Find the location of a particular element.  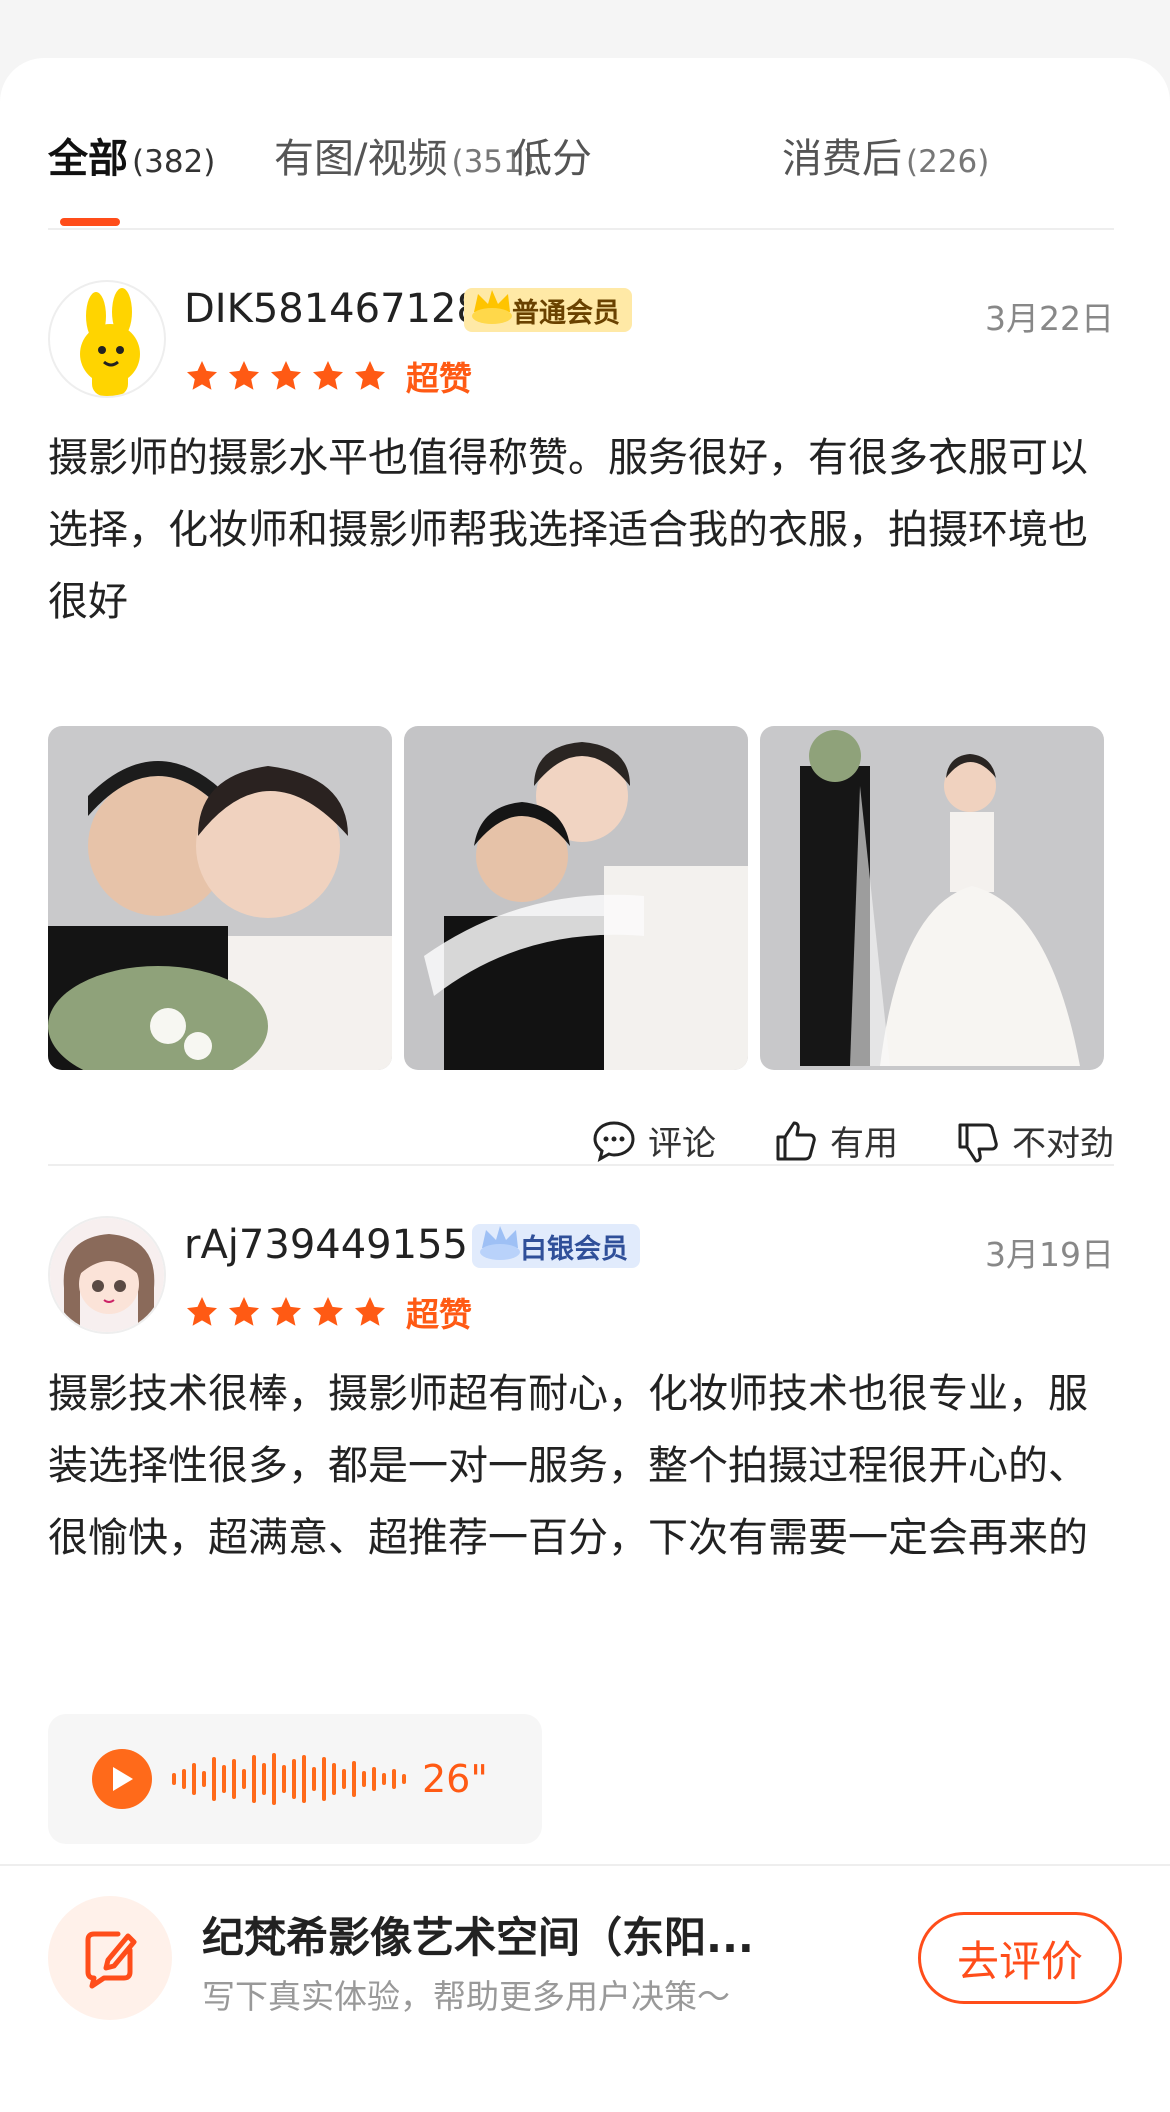

tab-all: 全部 (382) is located at coordinates (131, 155).